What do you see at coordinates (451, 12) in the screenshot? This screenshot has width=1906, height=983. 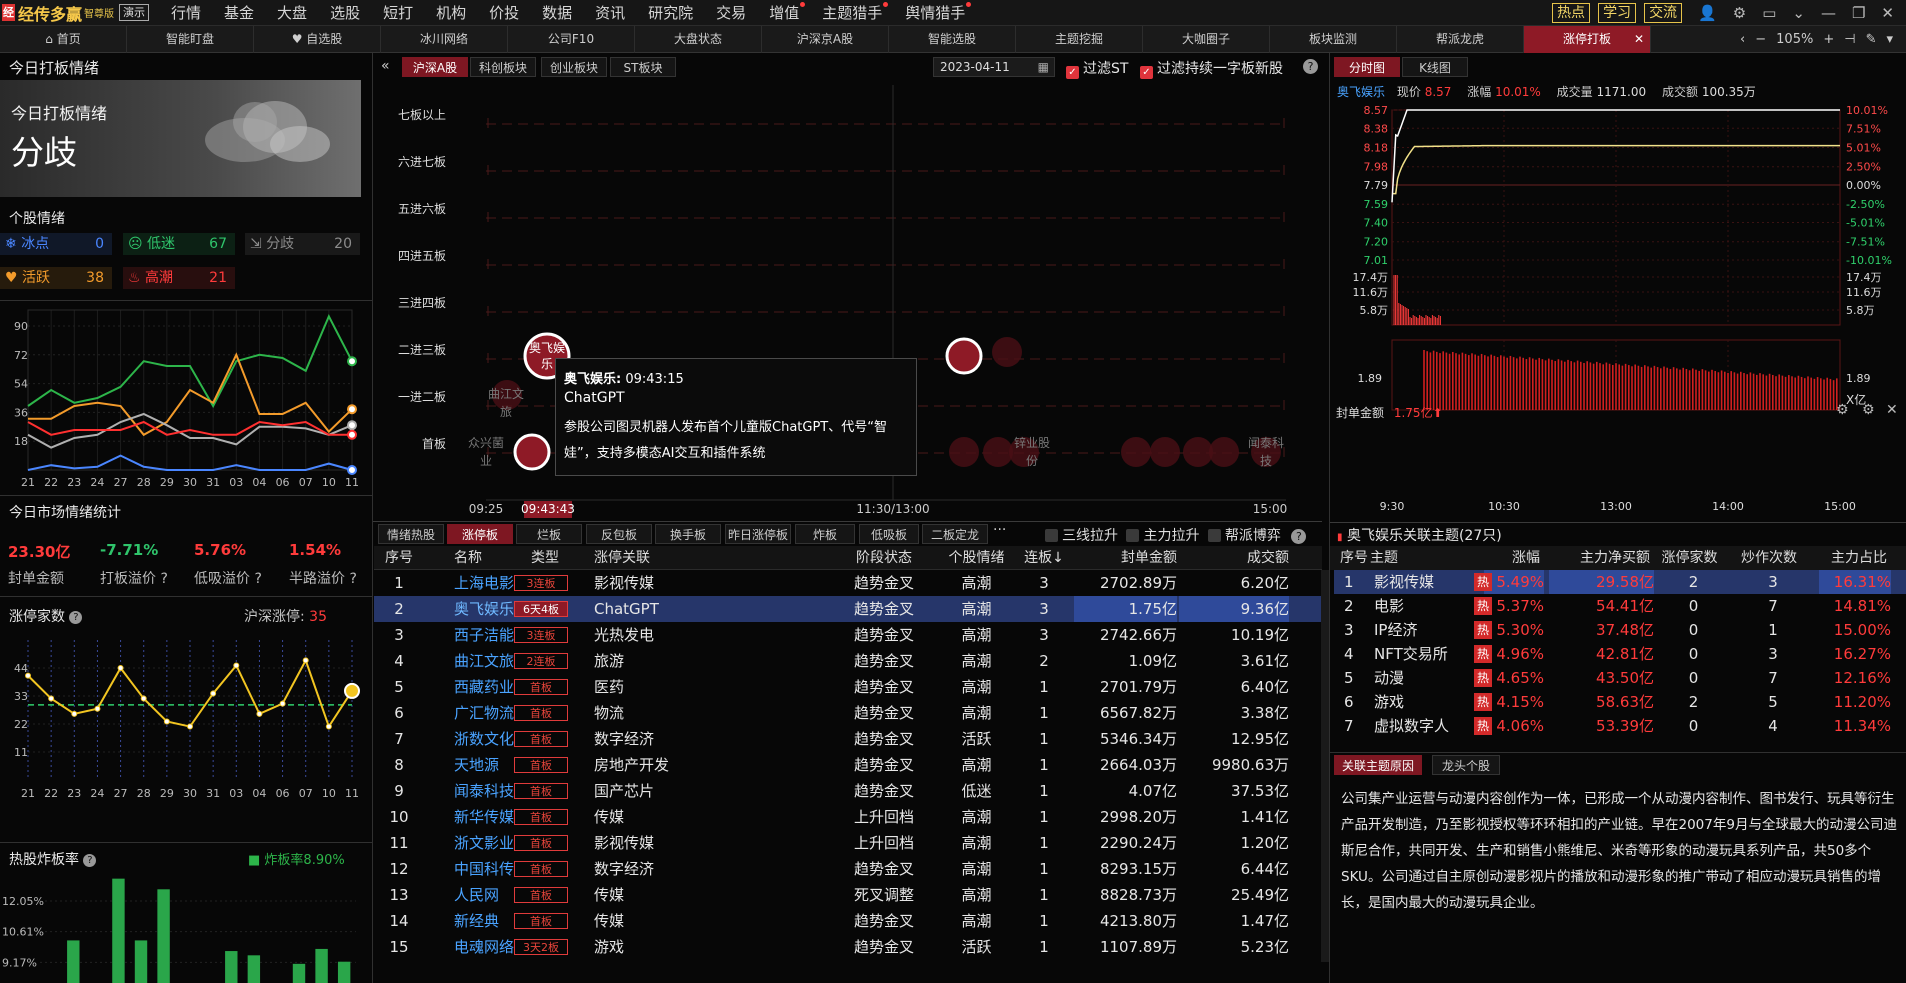 I see `menu-item: 机构` at bounding box center [451, 12].